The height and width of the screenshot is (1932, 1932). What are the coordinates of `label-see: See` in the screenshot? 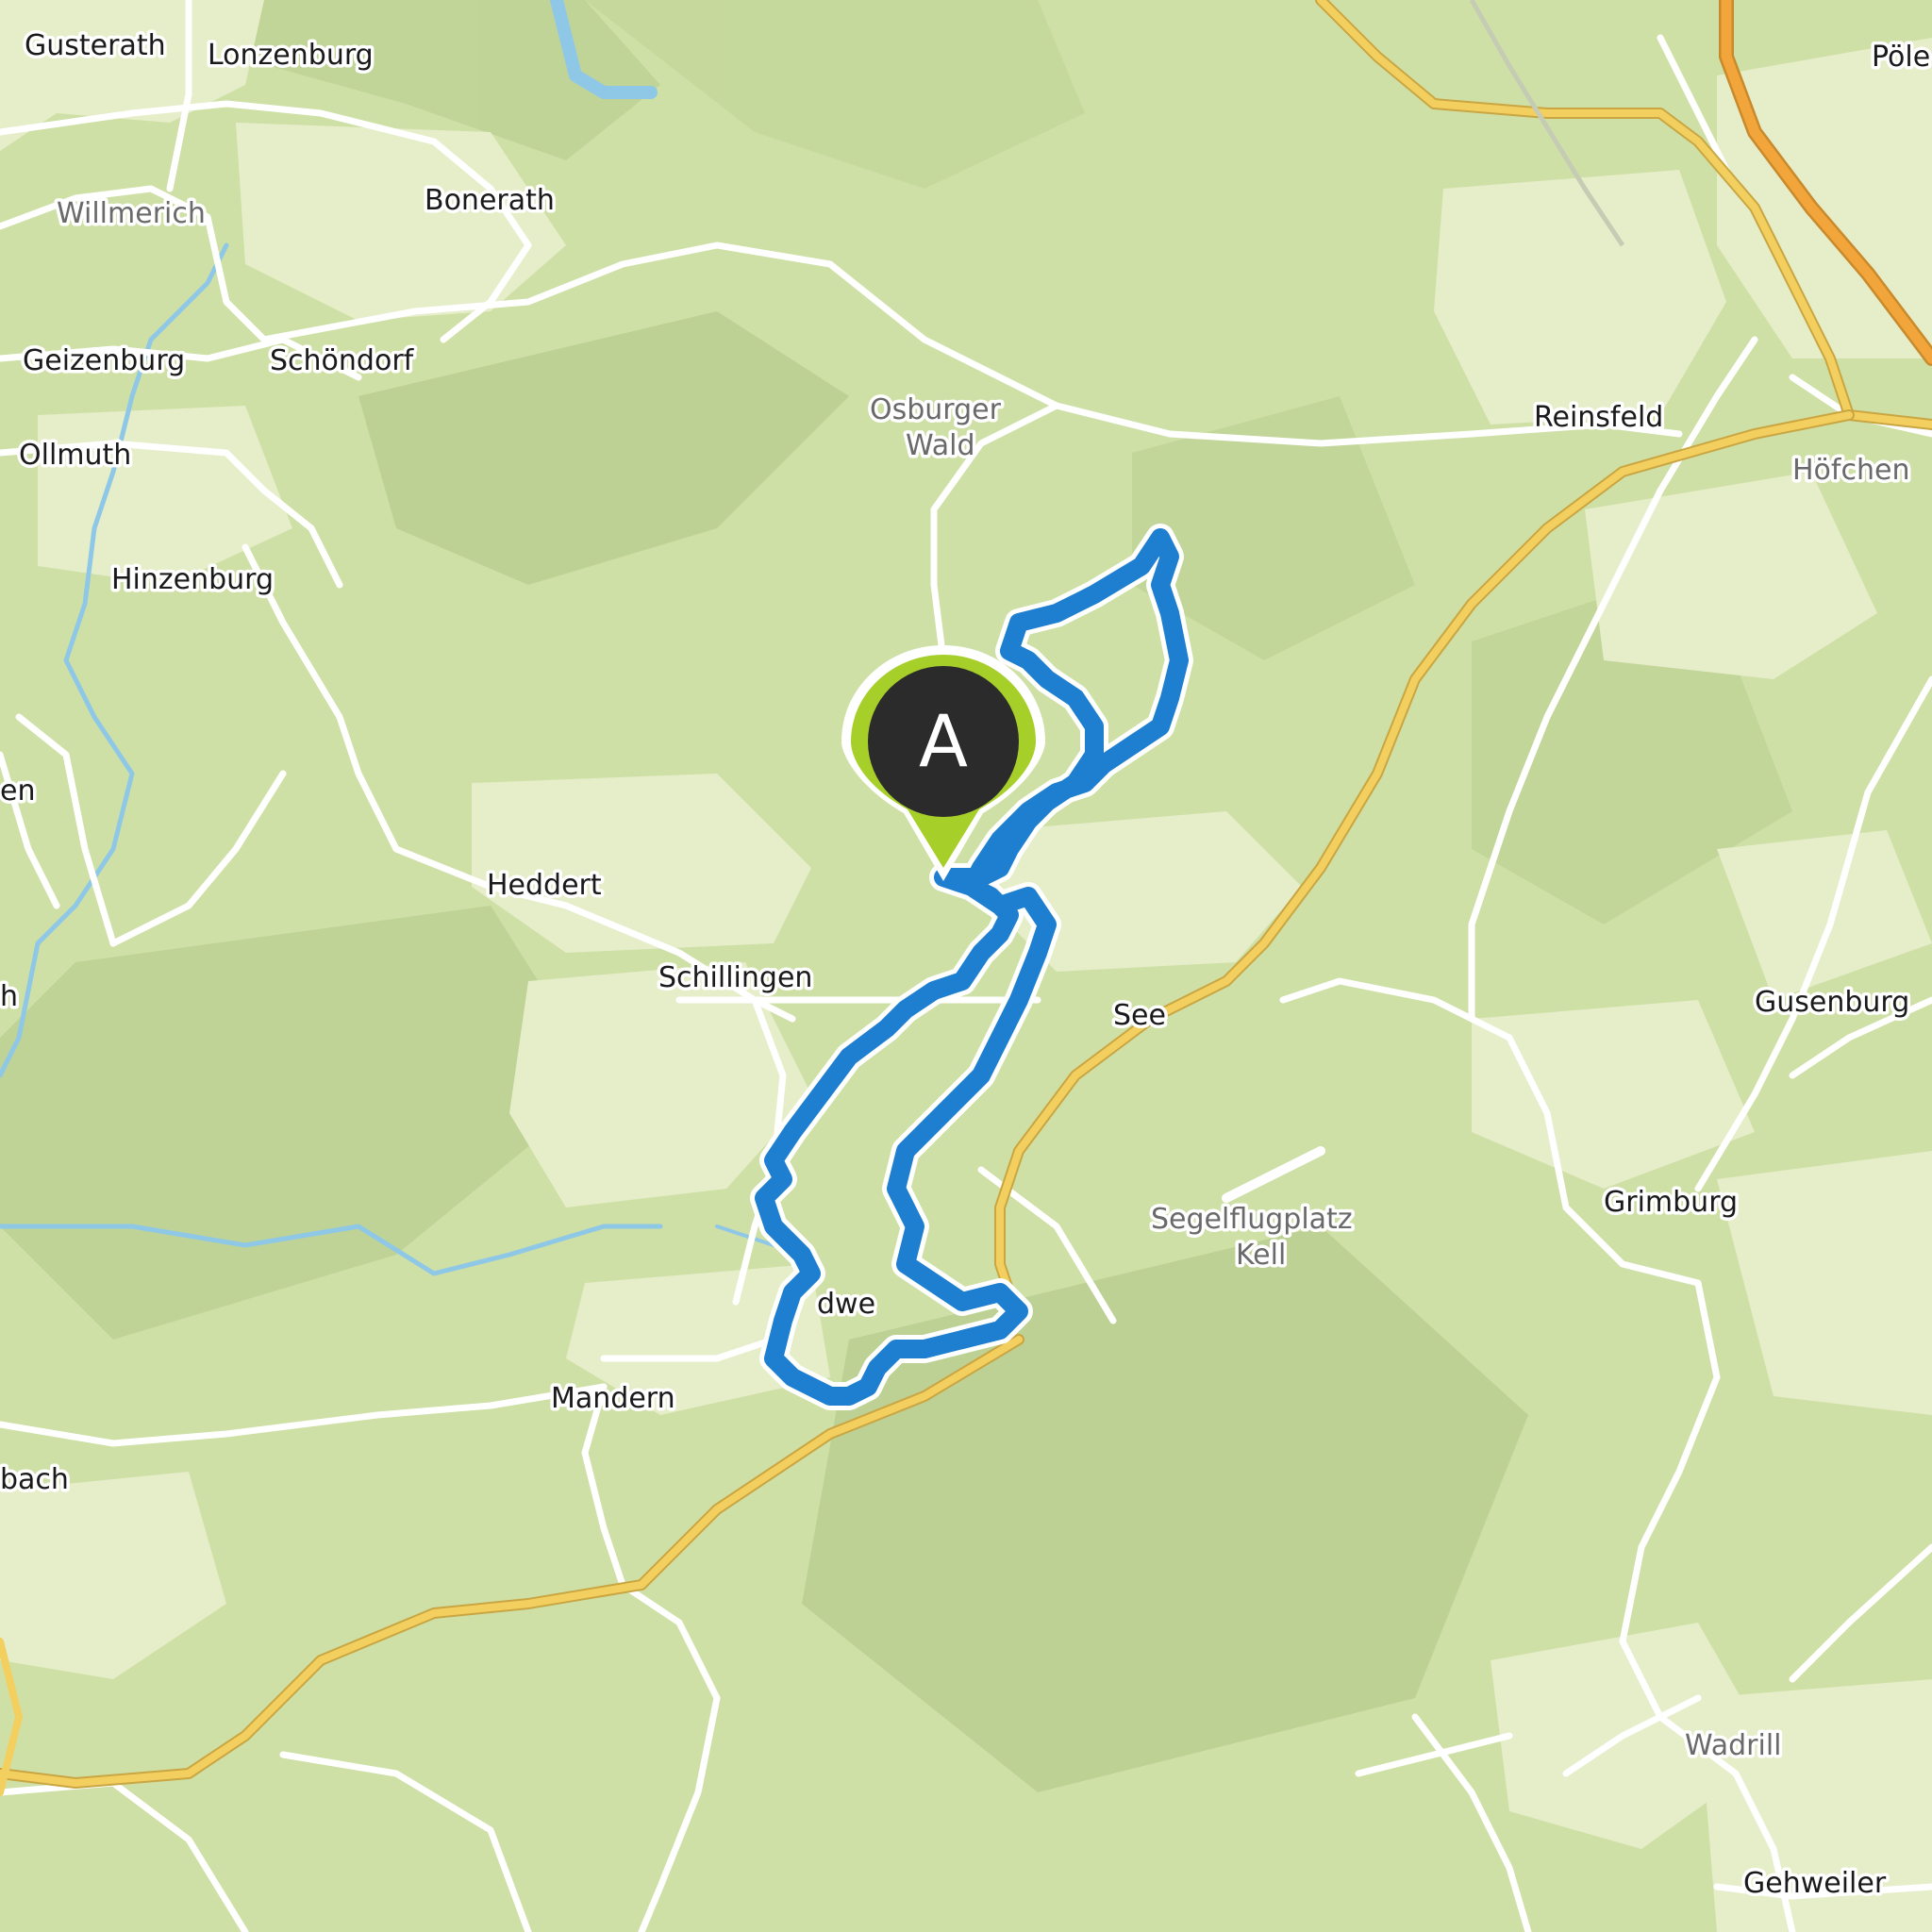 It's located at (1140, 1016).